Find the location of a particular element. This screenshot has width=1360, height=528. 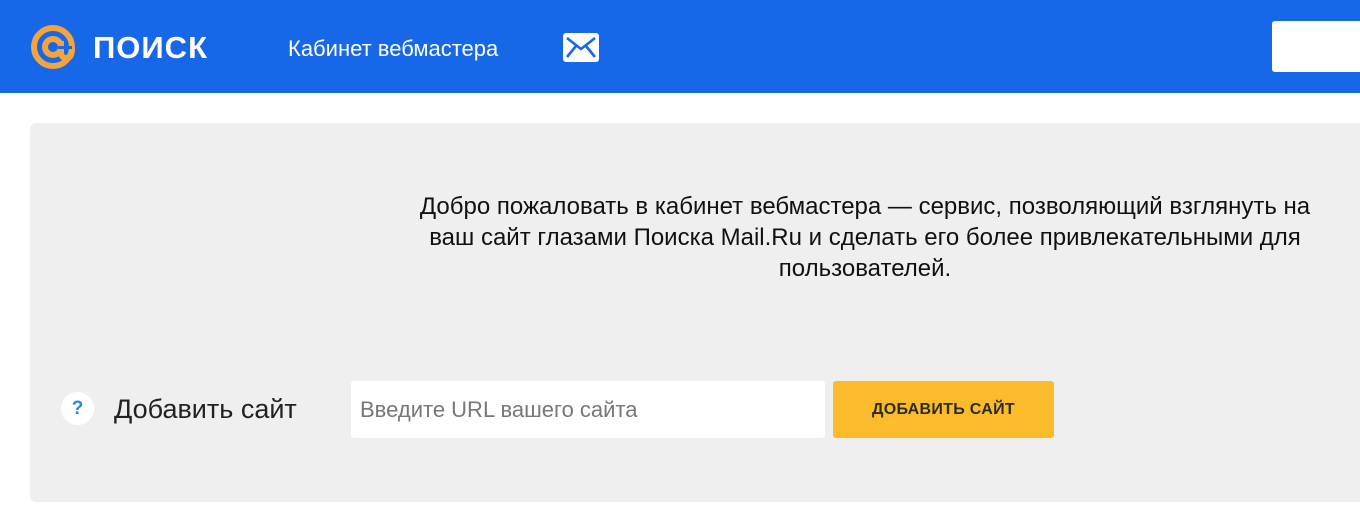

logo: ПОИСК is located at coordinates (118, 47).